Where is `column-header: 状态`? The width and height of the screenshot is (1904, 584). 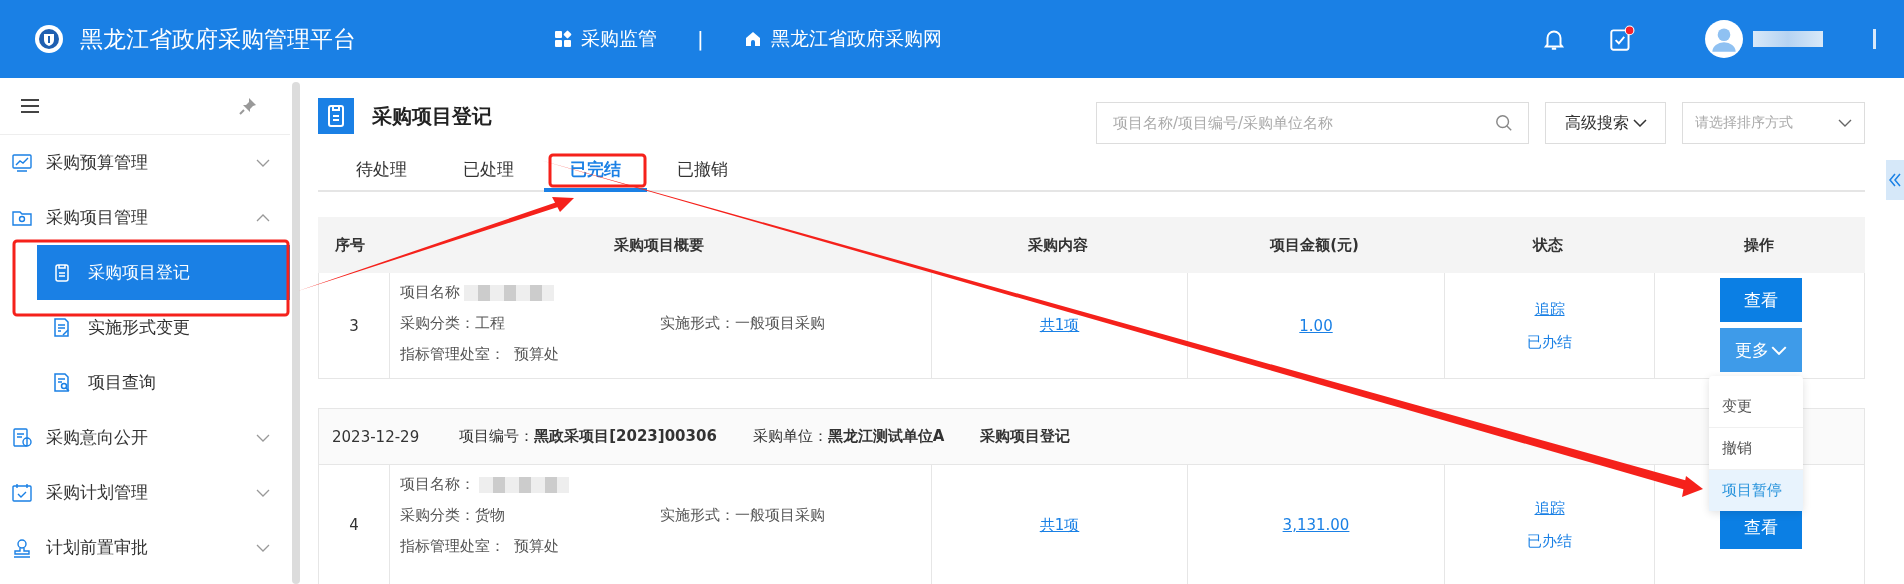
column-header: 状态 is located at coordinates (1547, 245).